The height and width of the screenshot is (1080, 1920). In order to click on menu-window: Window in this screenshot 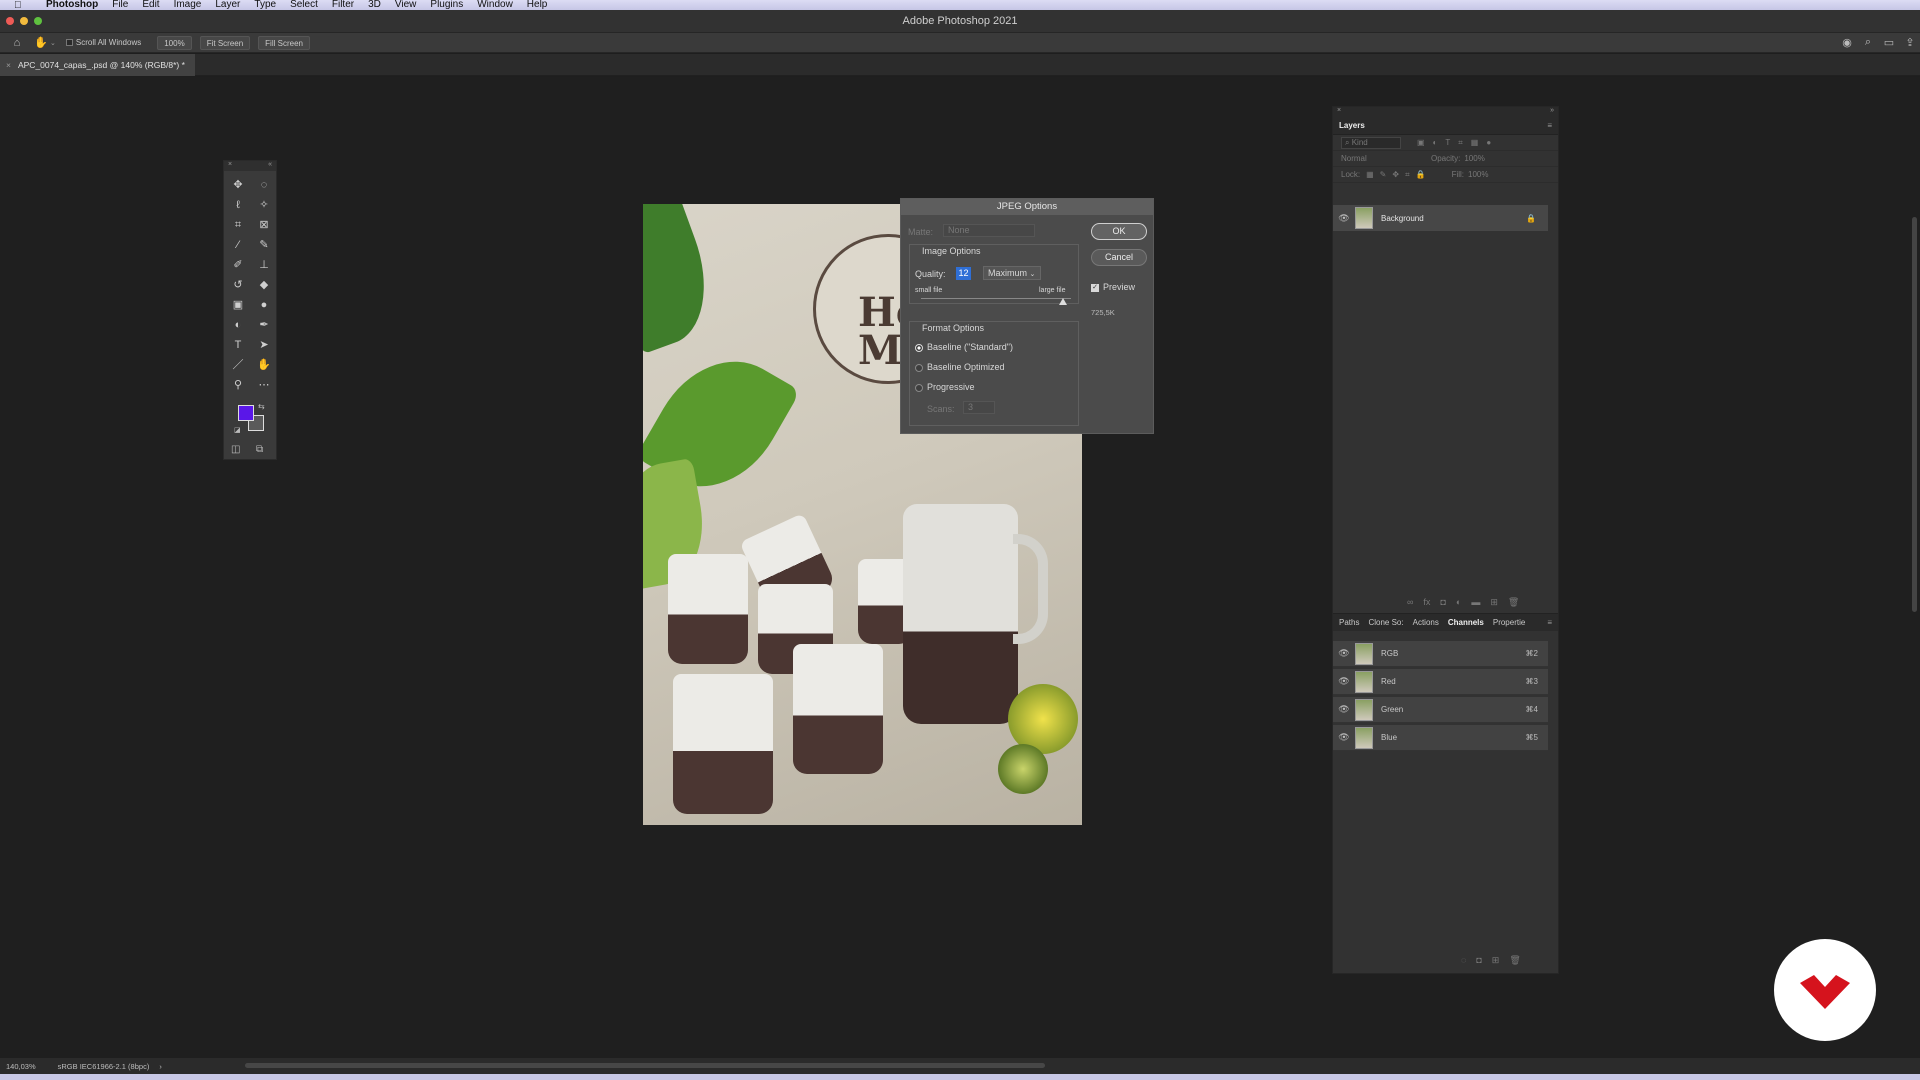, I will do `click(495, 5)`.